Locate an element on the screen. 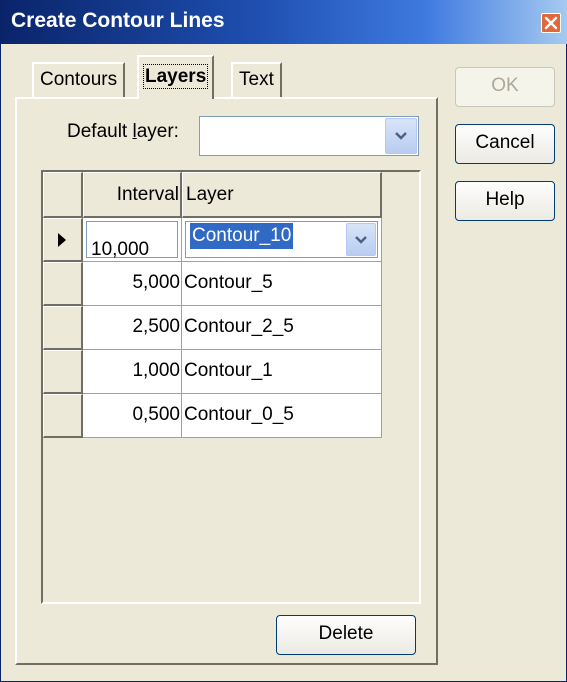  default-layer-label-pre: Default is located at coordinates (100, 131).